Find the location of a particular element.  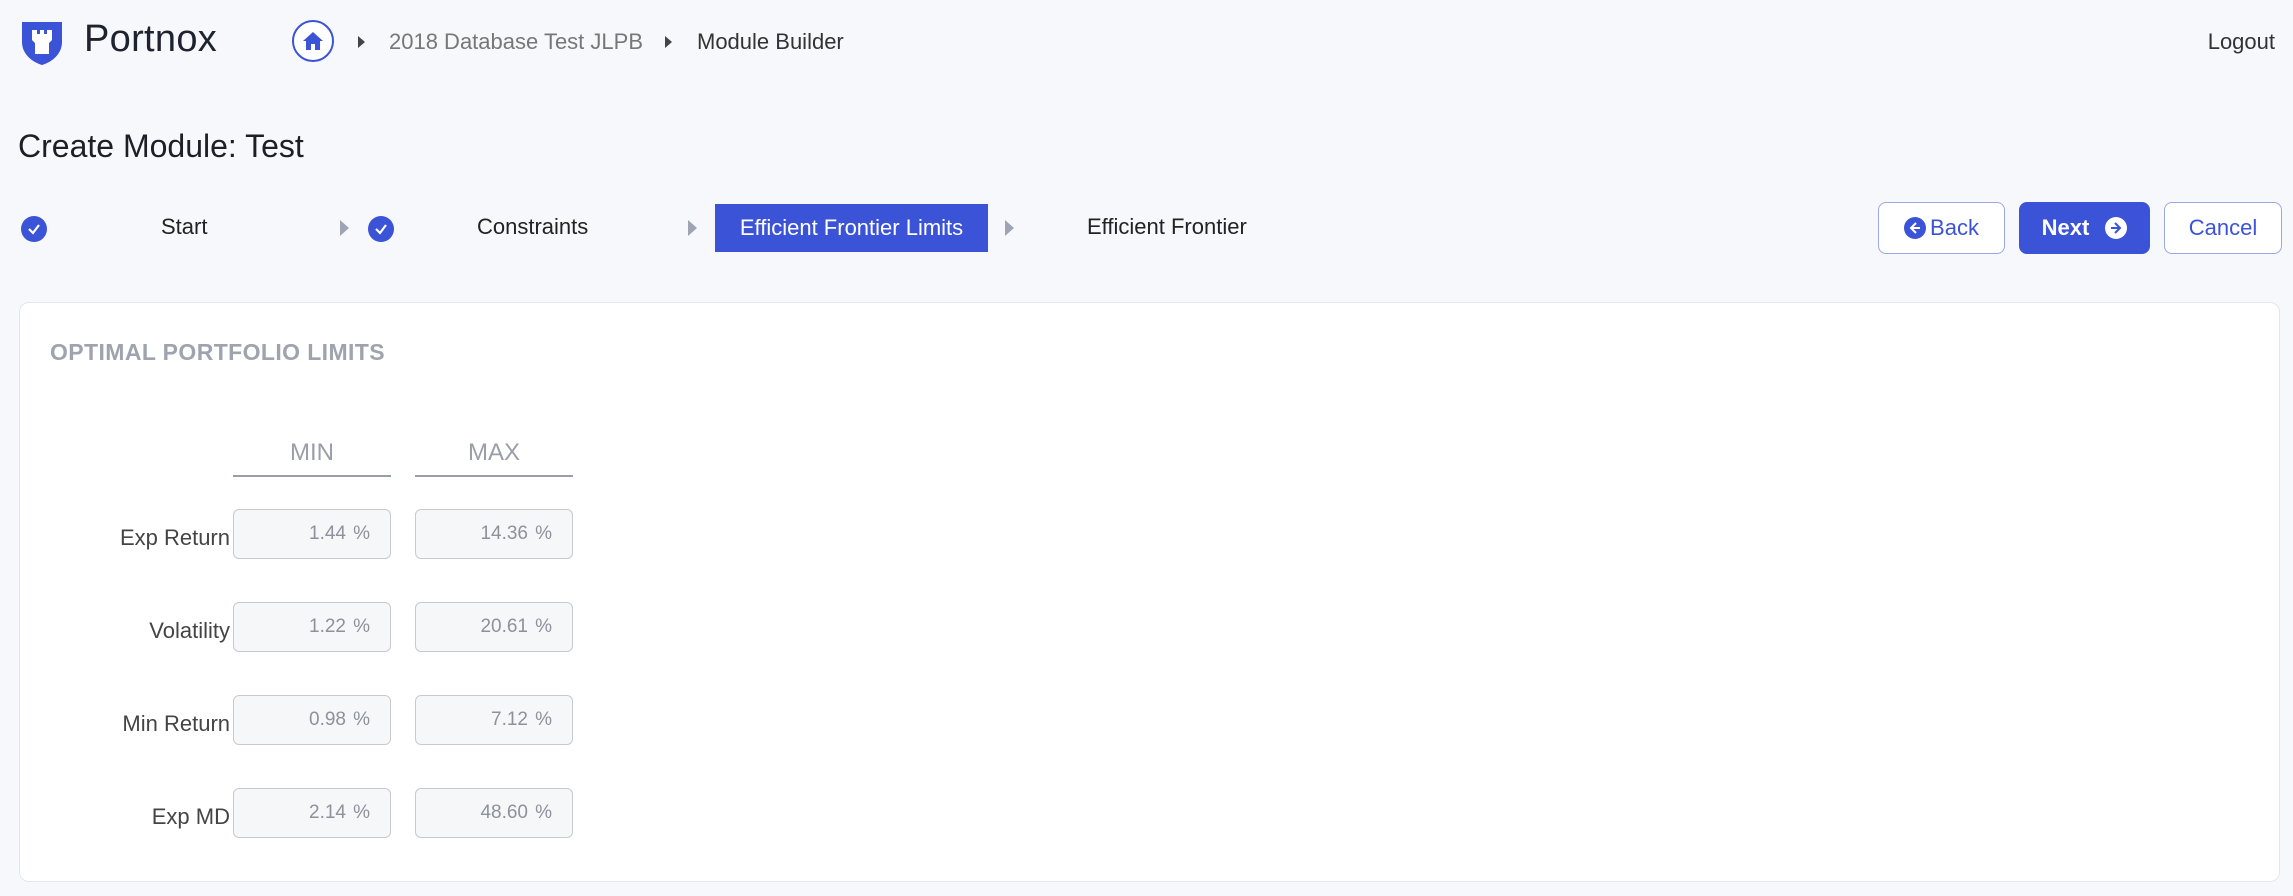

step-efficient-frontier: Efficient Frontier is located at coordinates (1167, 227).